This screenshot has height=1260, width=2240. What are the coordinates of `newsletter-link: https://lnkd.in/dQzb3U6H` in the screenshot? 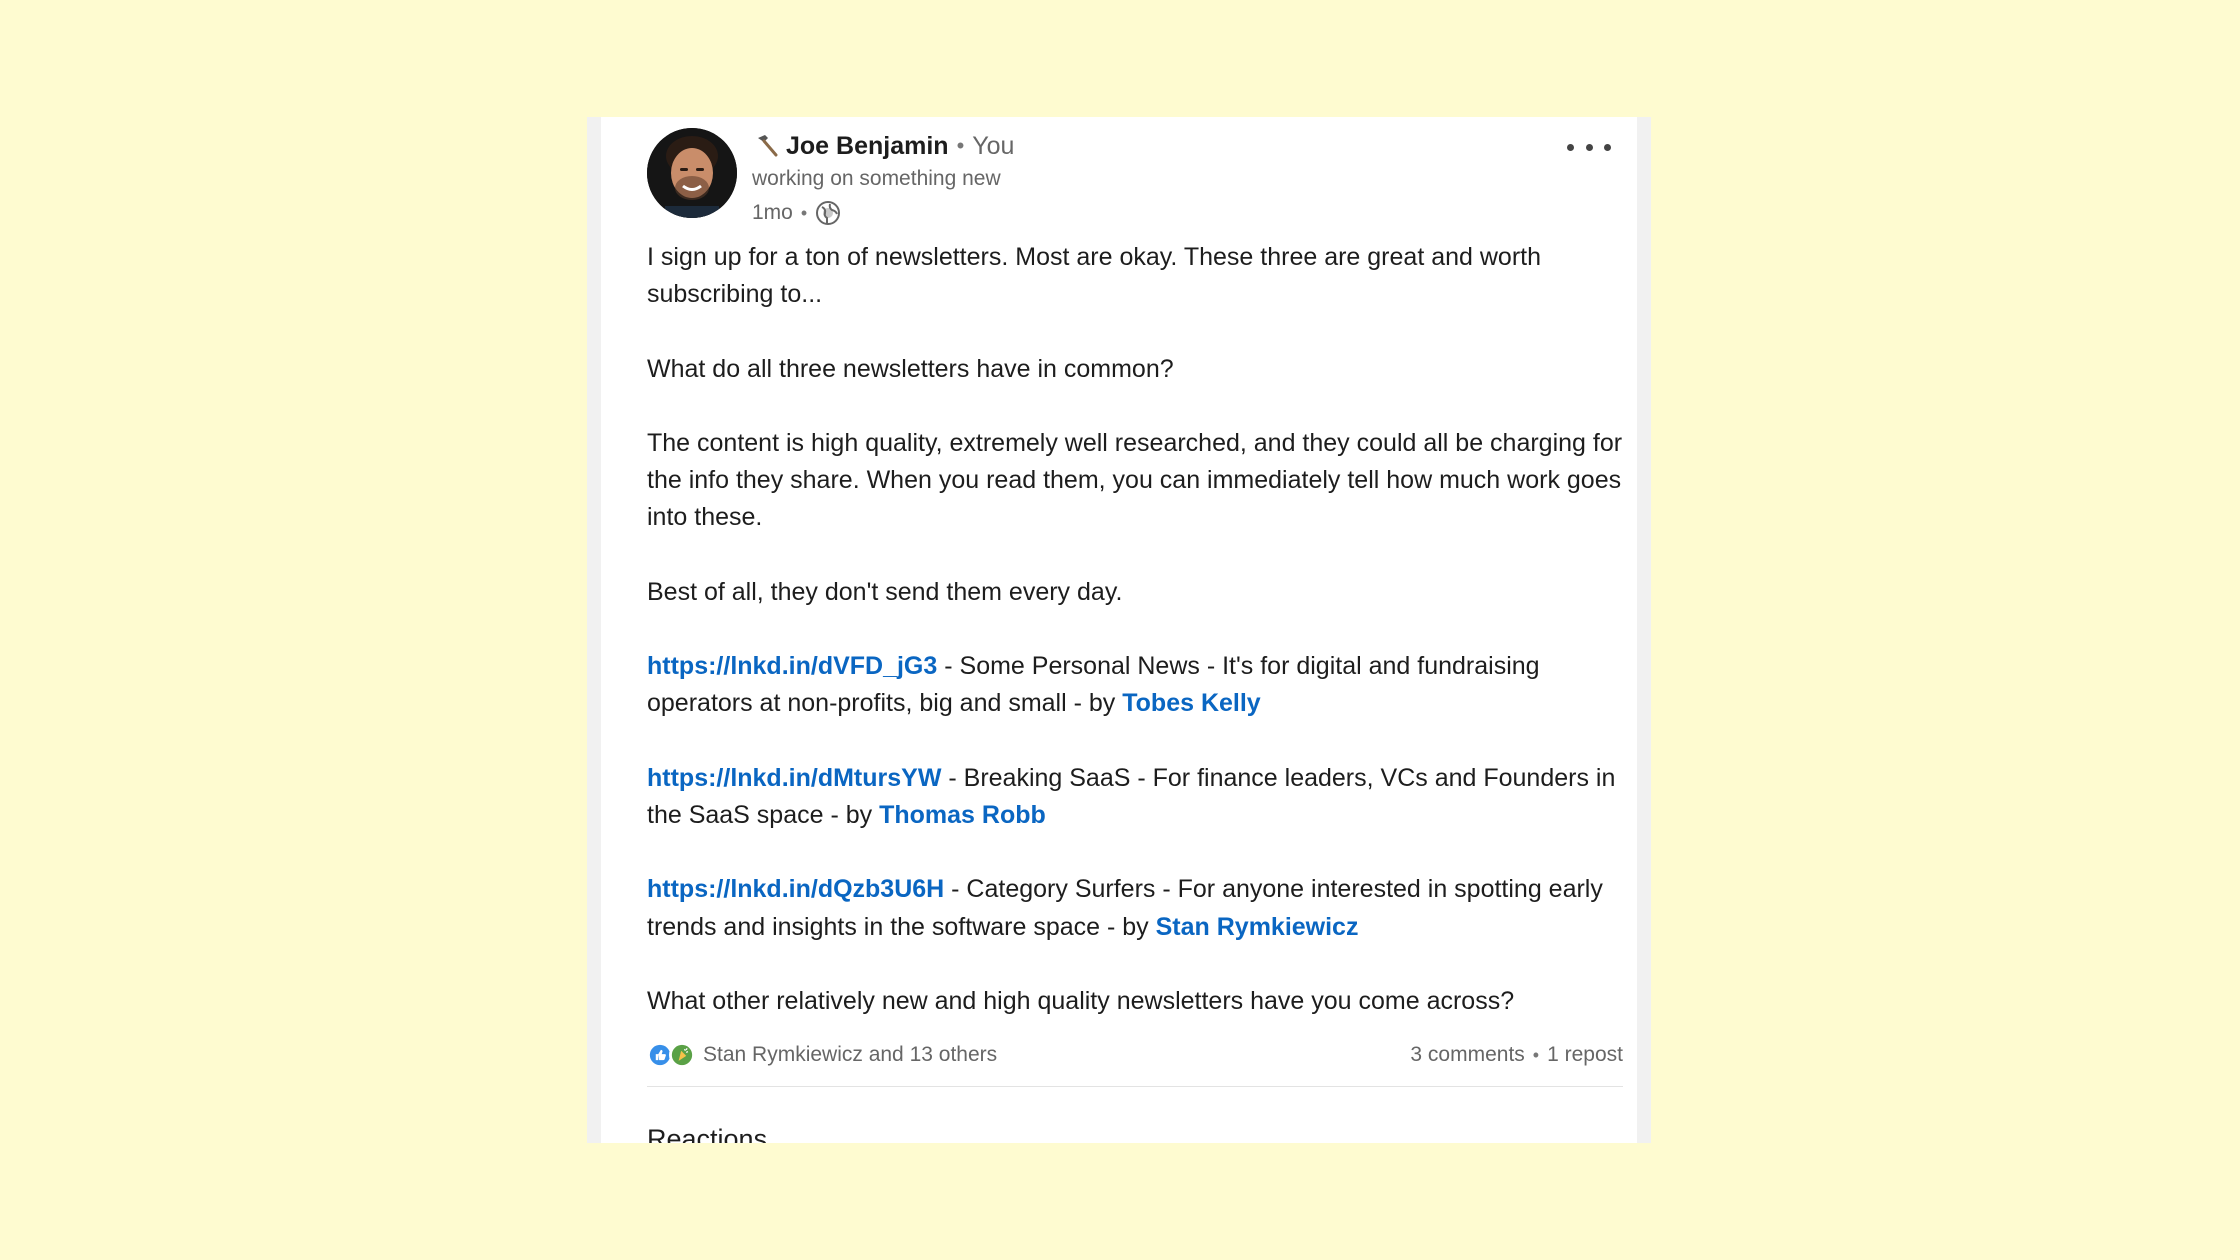 It's located at (795, 889).